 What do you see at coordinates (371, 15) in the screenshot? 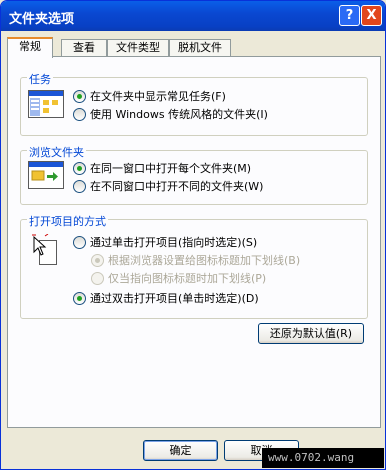
I see `close-button: X` at bounding box center [371, 15].